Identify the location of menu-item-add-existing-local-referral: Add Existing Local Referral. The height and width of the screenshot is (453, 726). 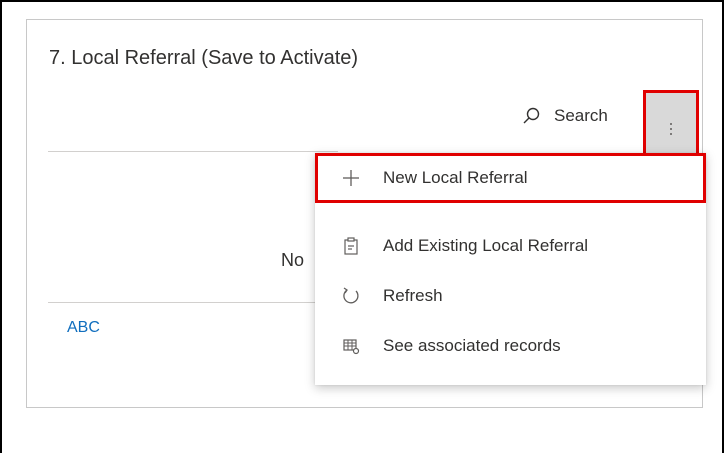
(510, 246).